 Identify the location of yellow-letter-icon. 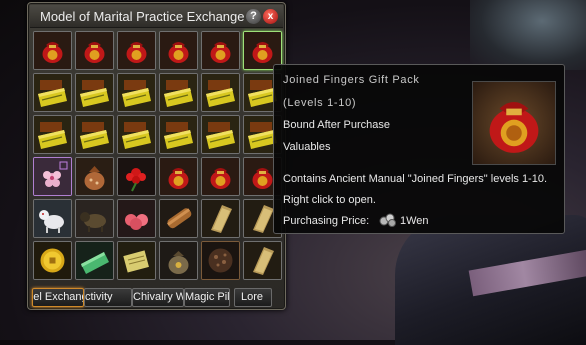
(136, 260).